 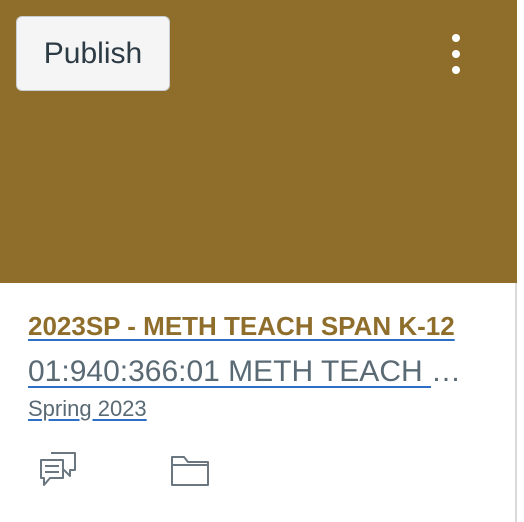 I want to click on folder-icon, so click(x=190, y=471).